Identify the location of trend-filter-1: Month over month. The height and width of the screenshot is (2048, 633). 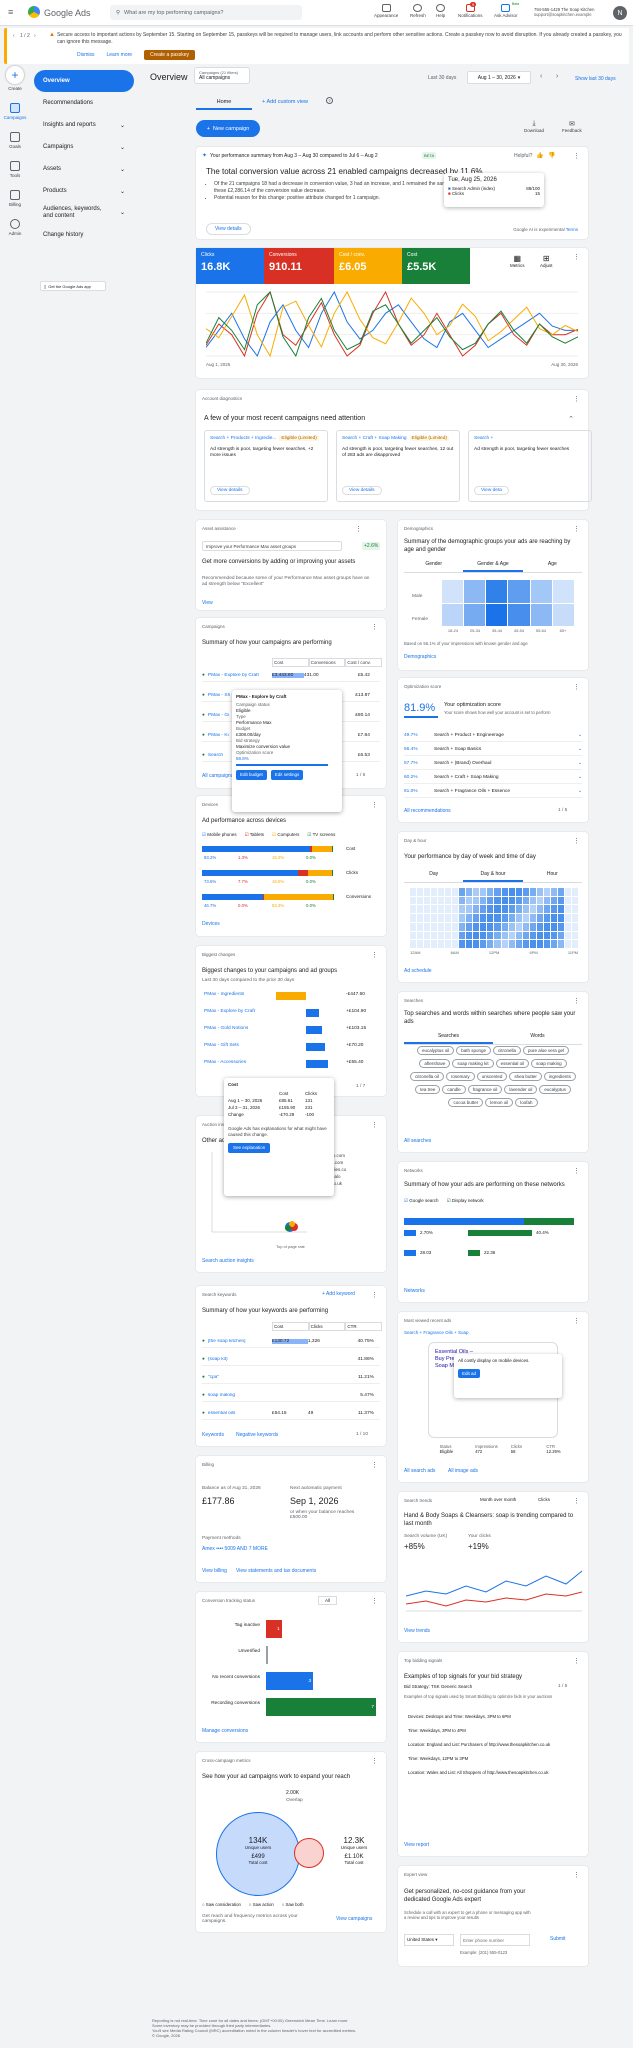
(498, 1499).